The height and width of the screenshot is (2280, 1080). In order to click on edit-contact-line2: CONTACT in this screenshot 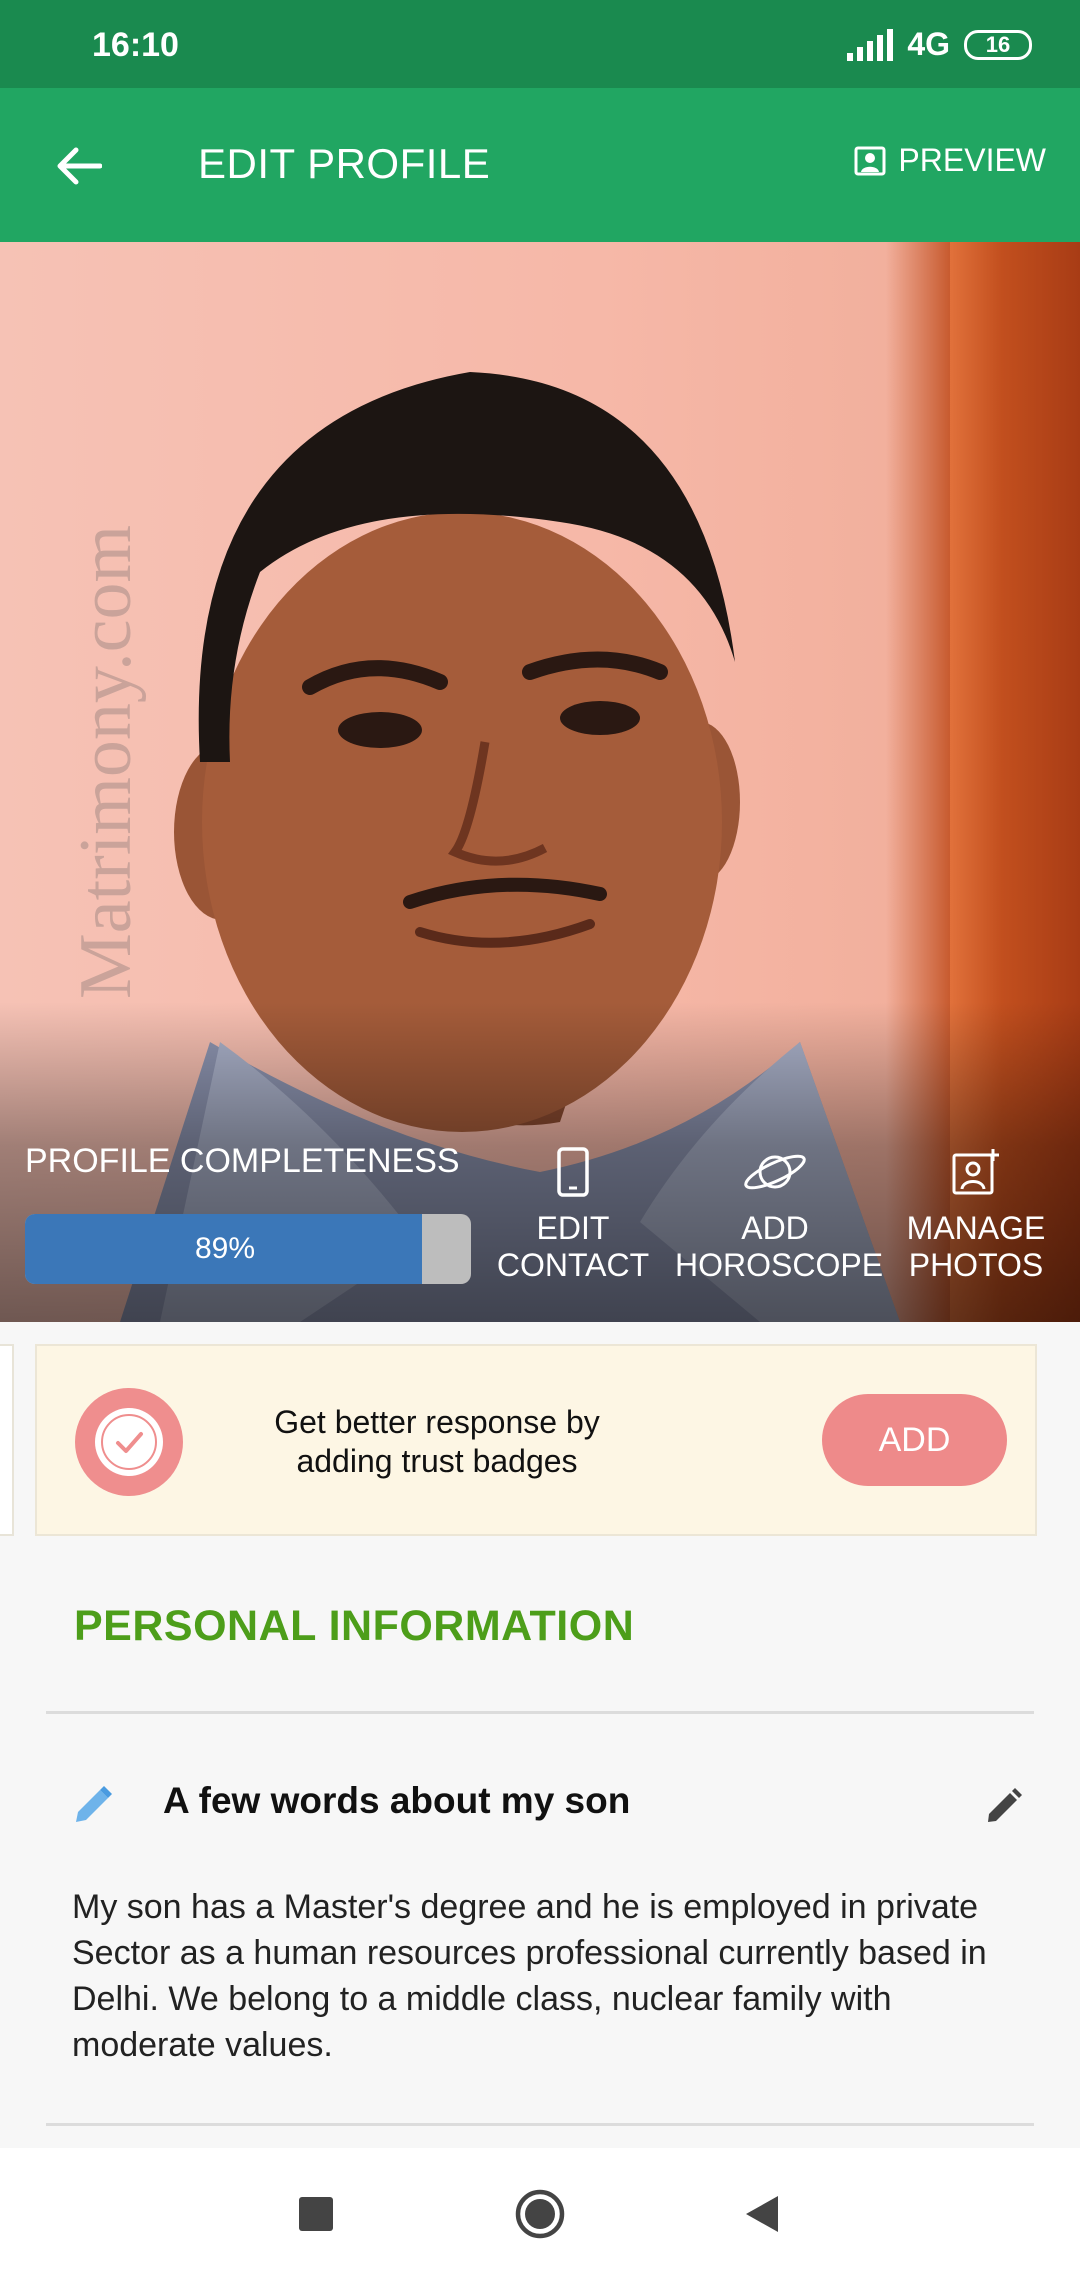, I will do `click(573, 1265)`.